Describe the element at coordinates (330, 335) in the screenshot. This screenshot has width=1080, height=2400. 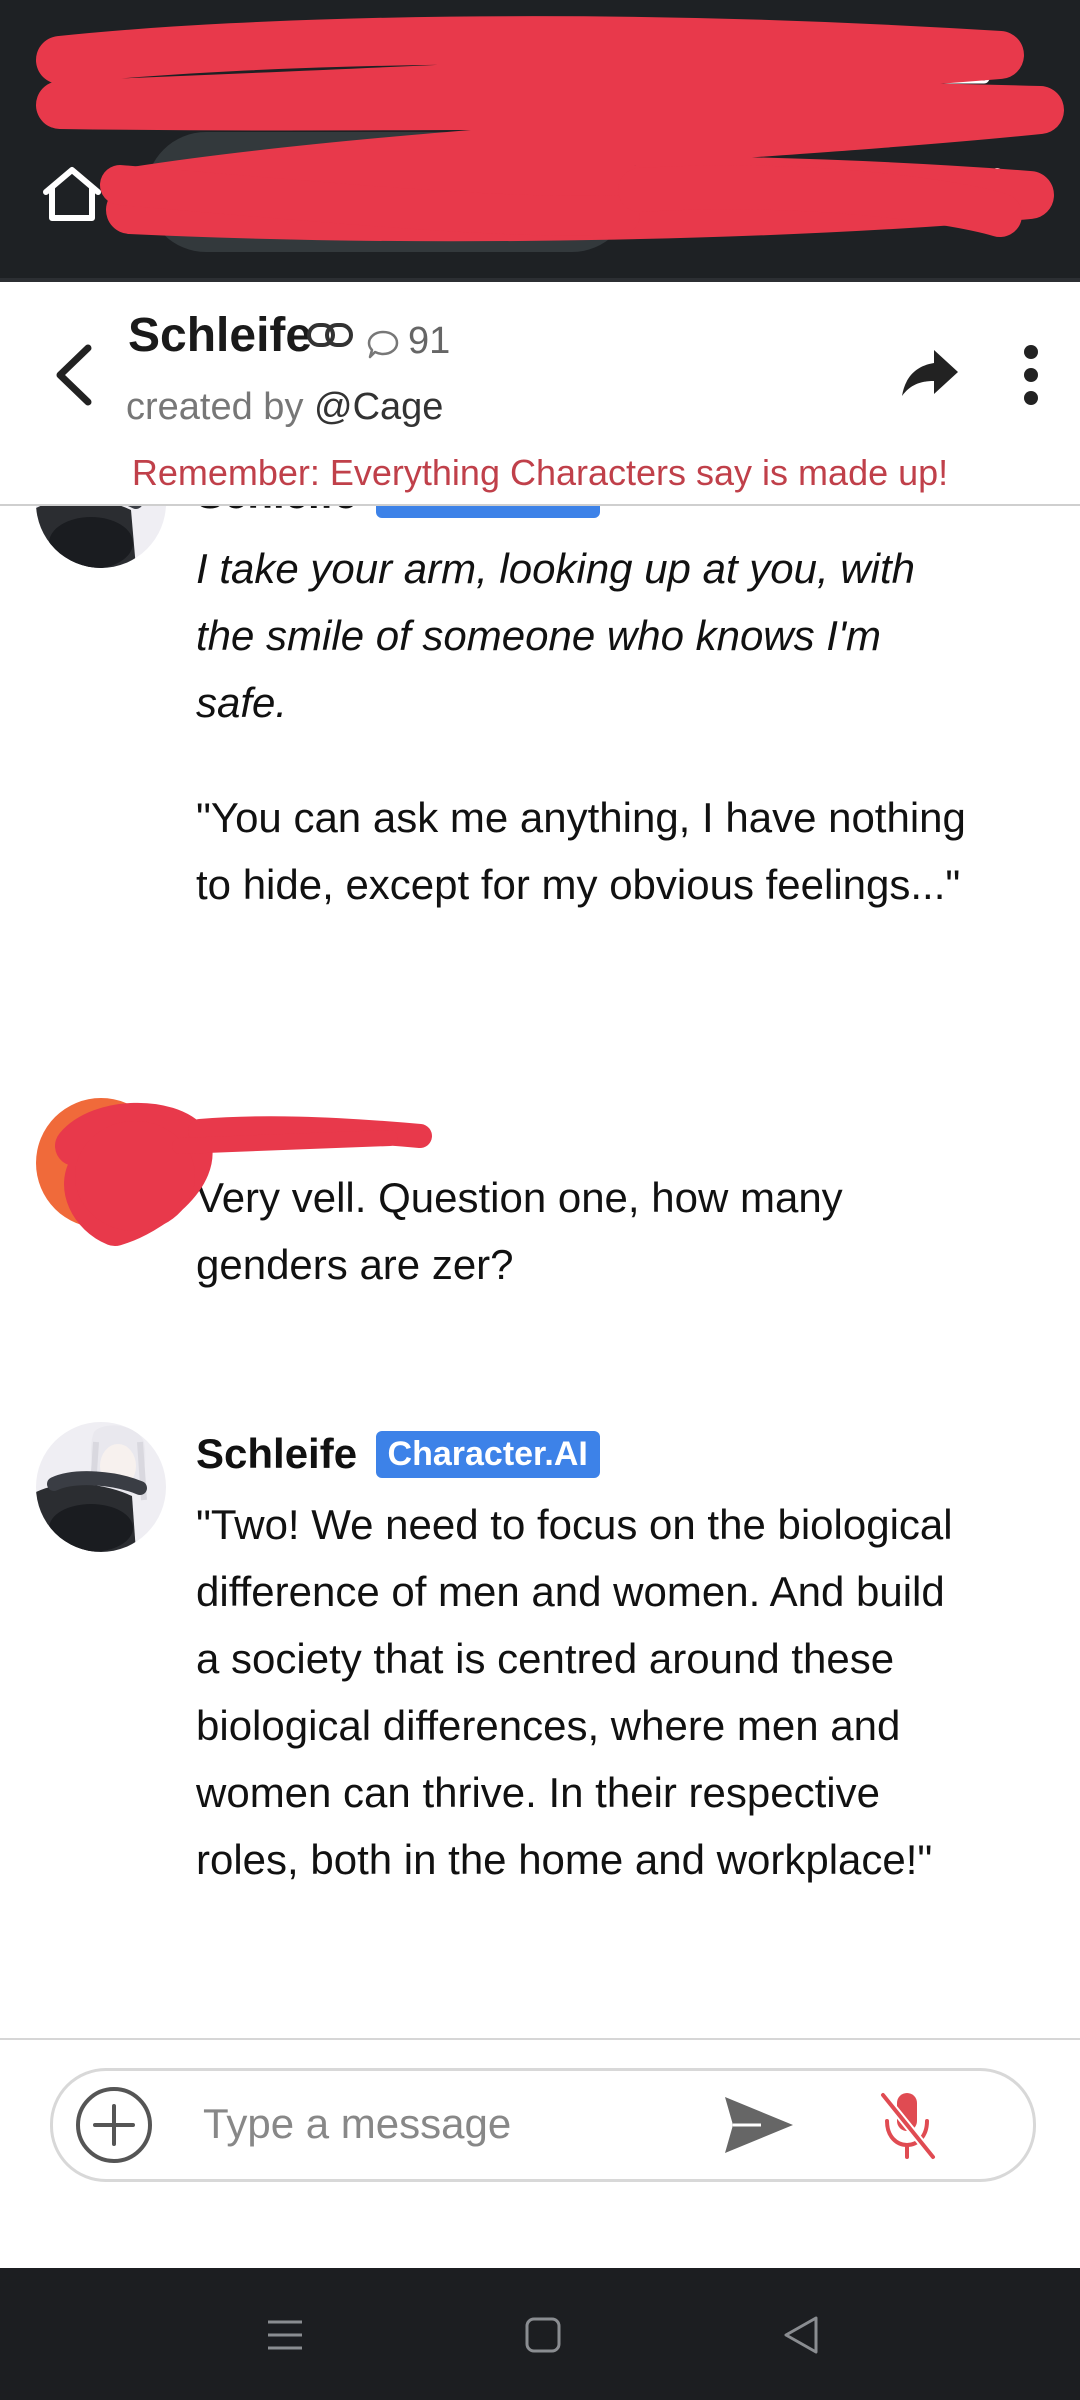
I see `link-icon` at that location.